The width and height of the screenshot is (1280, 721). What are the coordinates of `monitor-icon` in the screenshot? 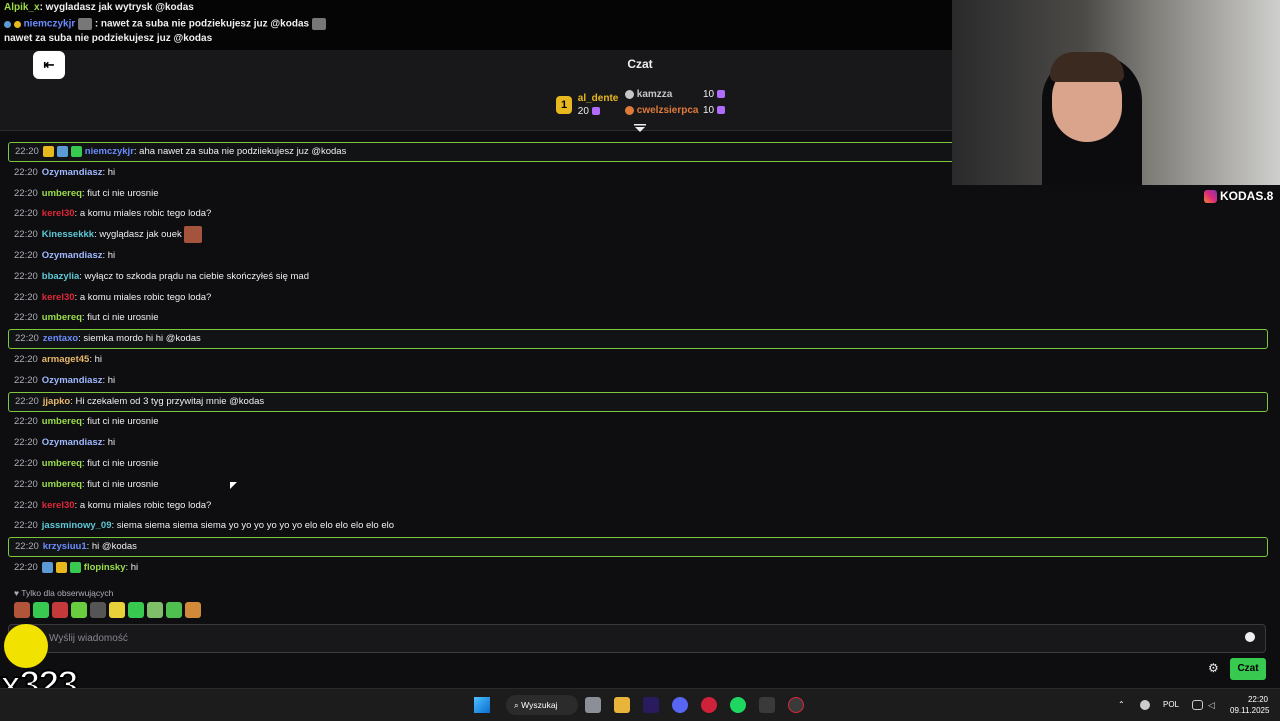 It's located at (1197, 705).